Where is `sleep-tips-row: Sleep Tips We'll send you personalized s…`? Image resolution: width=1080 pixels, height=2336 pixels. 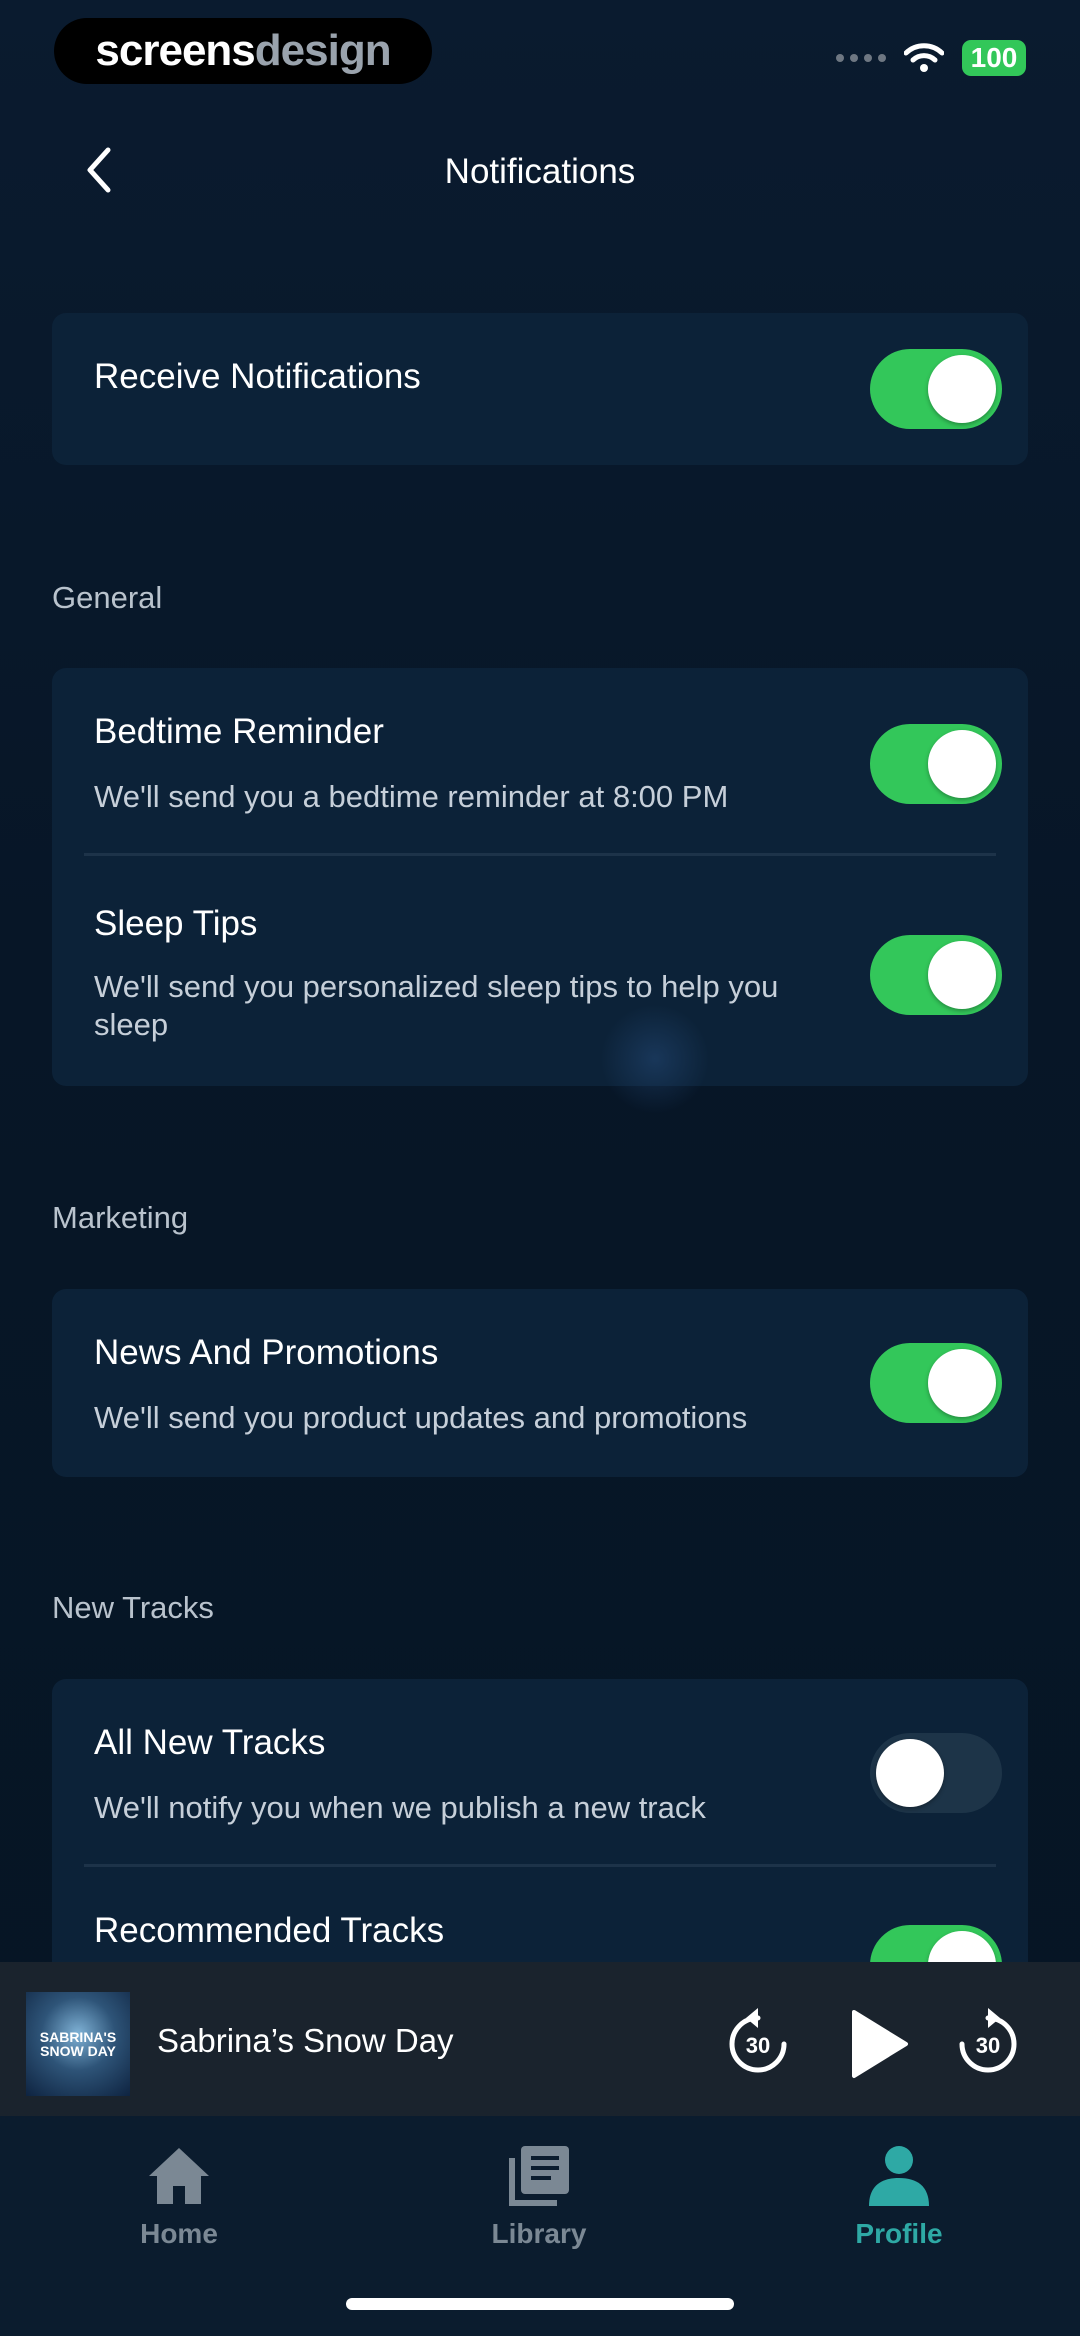 sleep-tips-row: Sleep Tips We'll send you personalized s… is located at coordinates (540, 971).